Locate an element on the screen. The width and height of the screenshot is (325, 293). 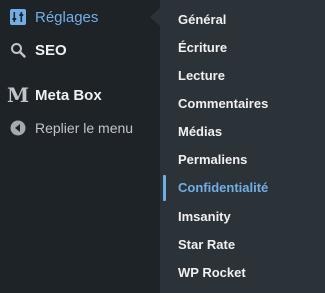
submenu-item-medias: Médias is located at coordinates (242, 131).